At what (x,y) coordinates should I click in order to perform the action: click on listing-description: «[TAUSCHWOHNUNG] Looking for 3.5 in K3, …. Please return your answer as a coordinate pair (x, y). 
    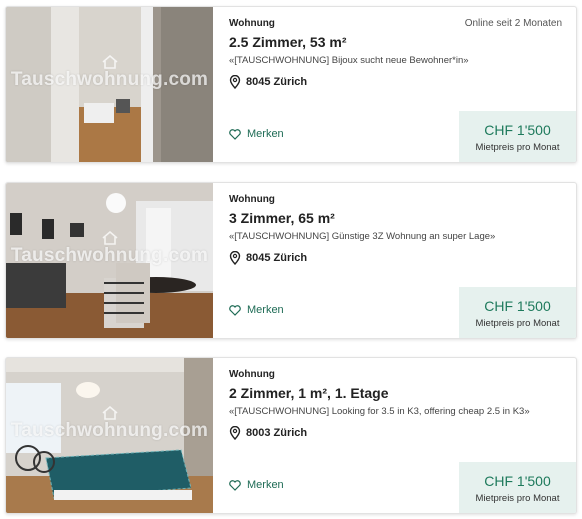
    Looking at the image, I should click on (379, 411).